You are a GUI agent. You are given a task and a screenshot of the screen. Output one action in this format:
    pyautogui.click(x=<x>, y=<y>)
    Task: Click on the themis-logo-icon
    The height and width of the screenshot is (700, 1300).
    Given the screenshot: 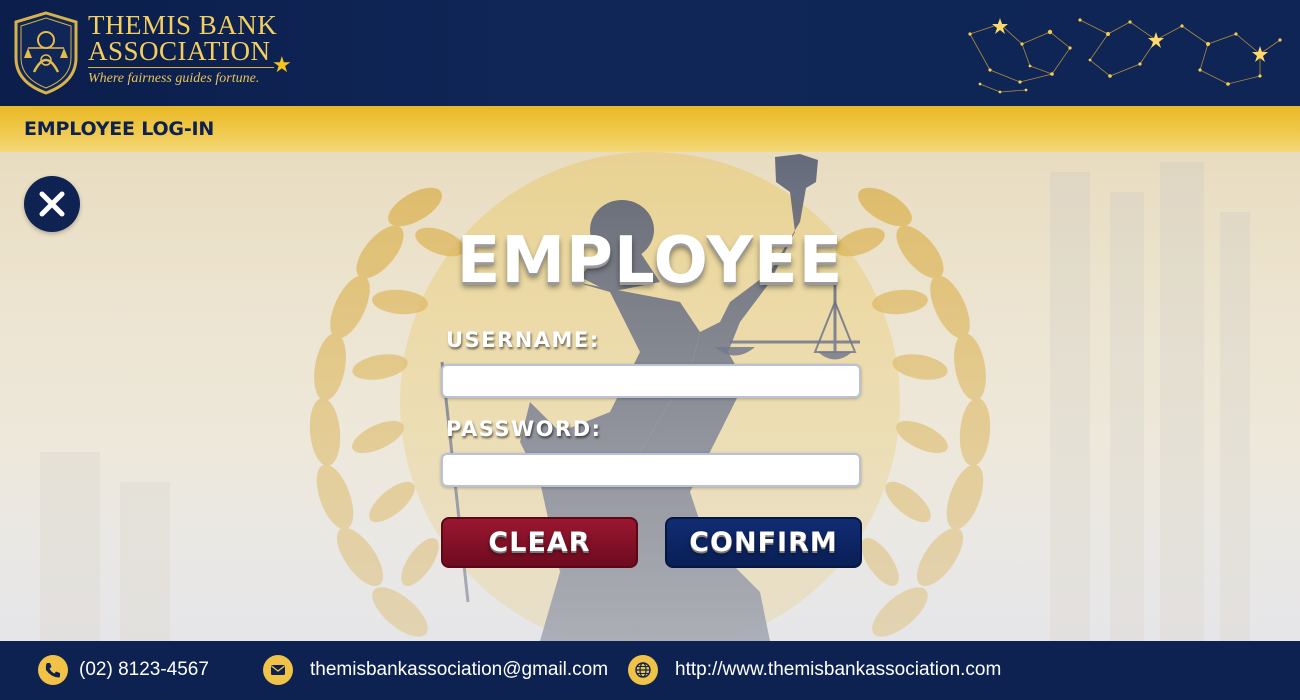 What is the action you would take?
    pyautogui.click(x=46, y=53)
    